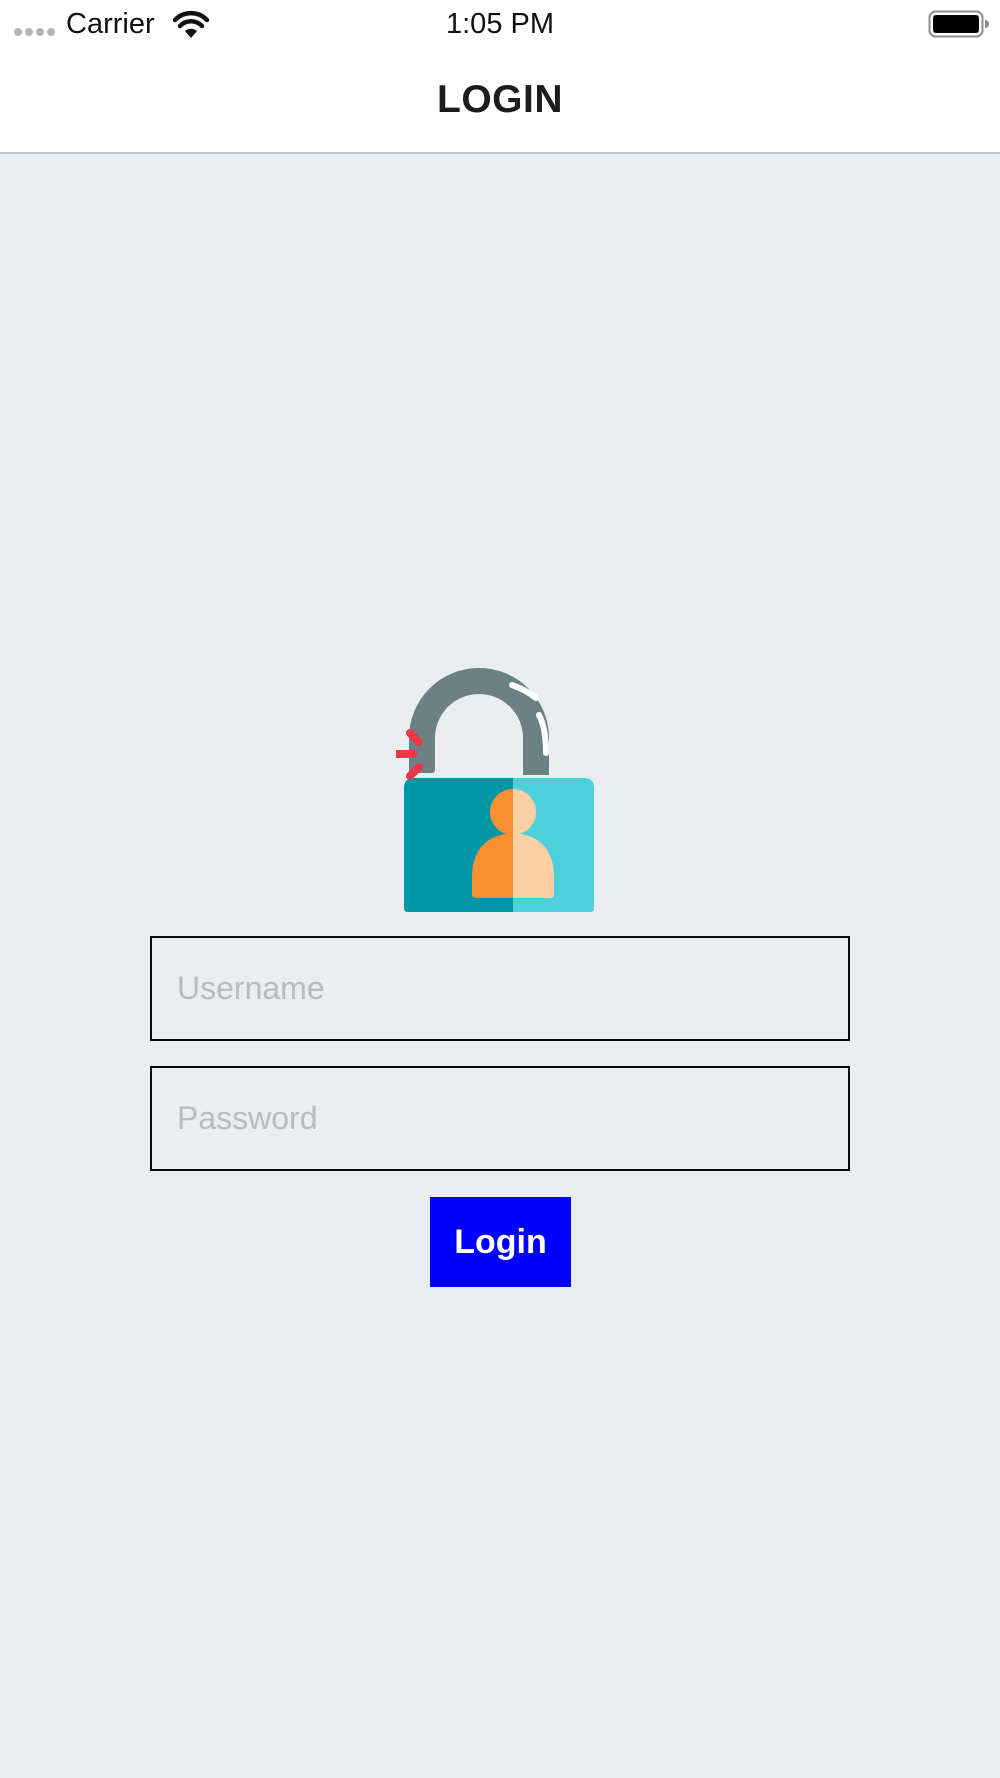 Image resolution: width=1000 pixels, height=1778 pixels. I want to click on password-input, so click(500, 1118).